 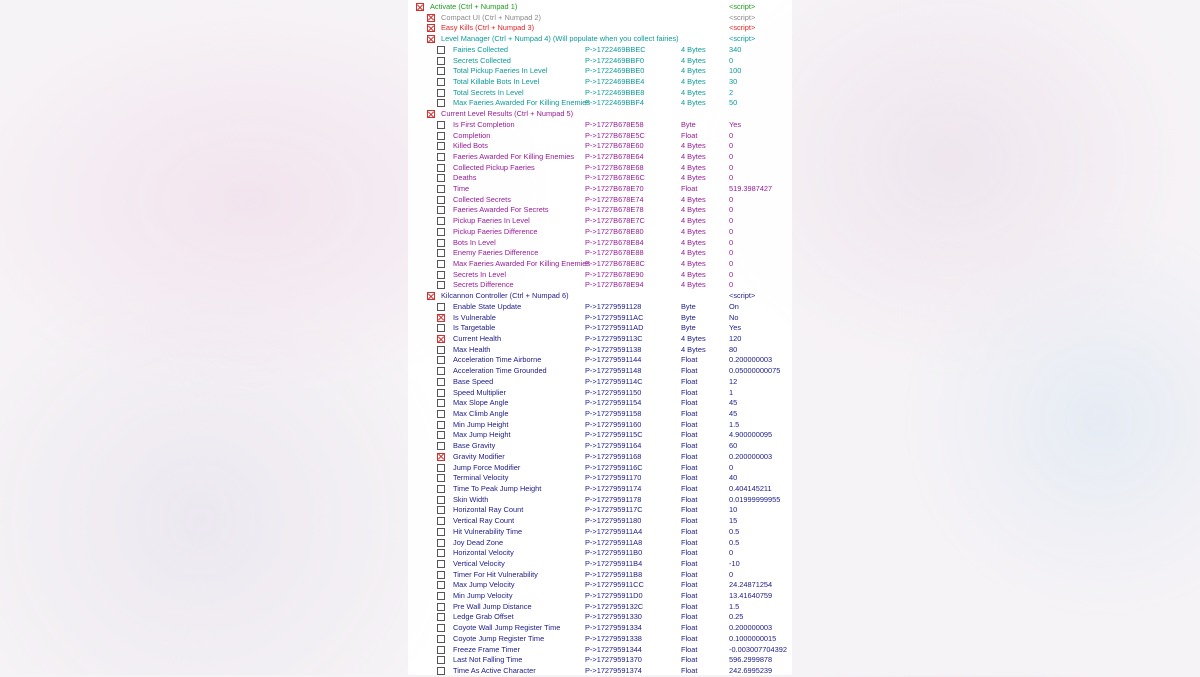 What do you see at coordinates (600, 200) in the screenshot?
I see `table-row: Collected Secrets P->1727B678E74 4 Bytes 0` at bounding box center [600, 200].